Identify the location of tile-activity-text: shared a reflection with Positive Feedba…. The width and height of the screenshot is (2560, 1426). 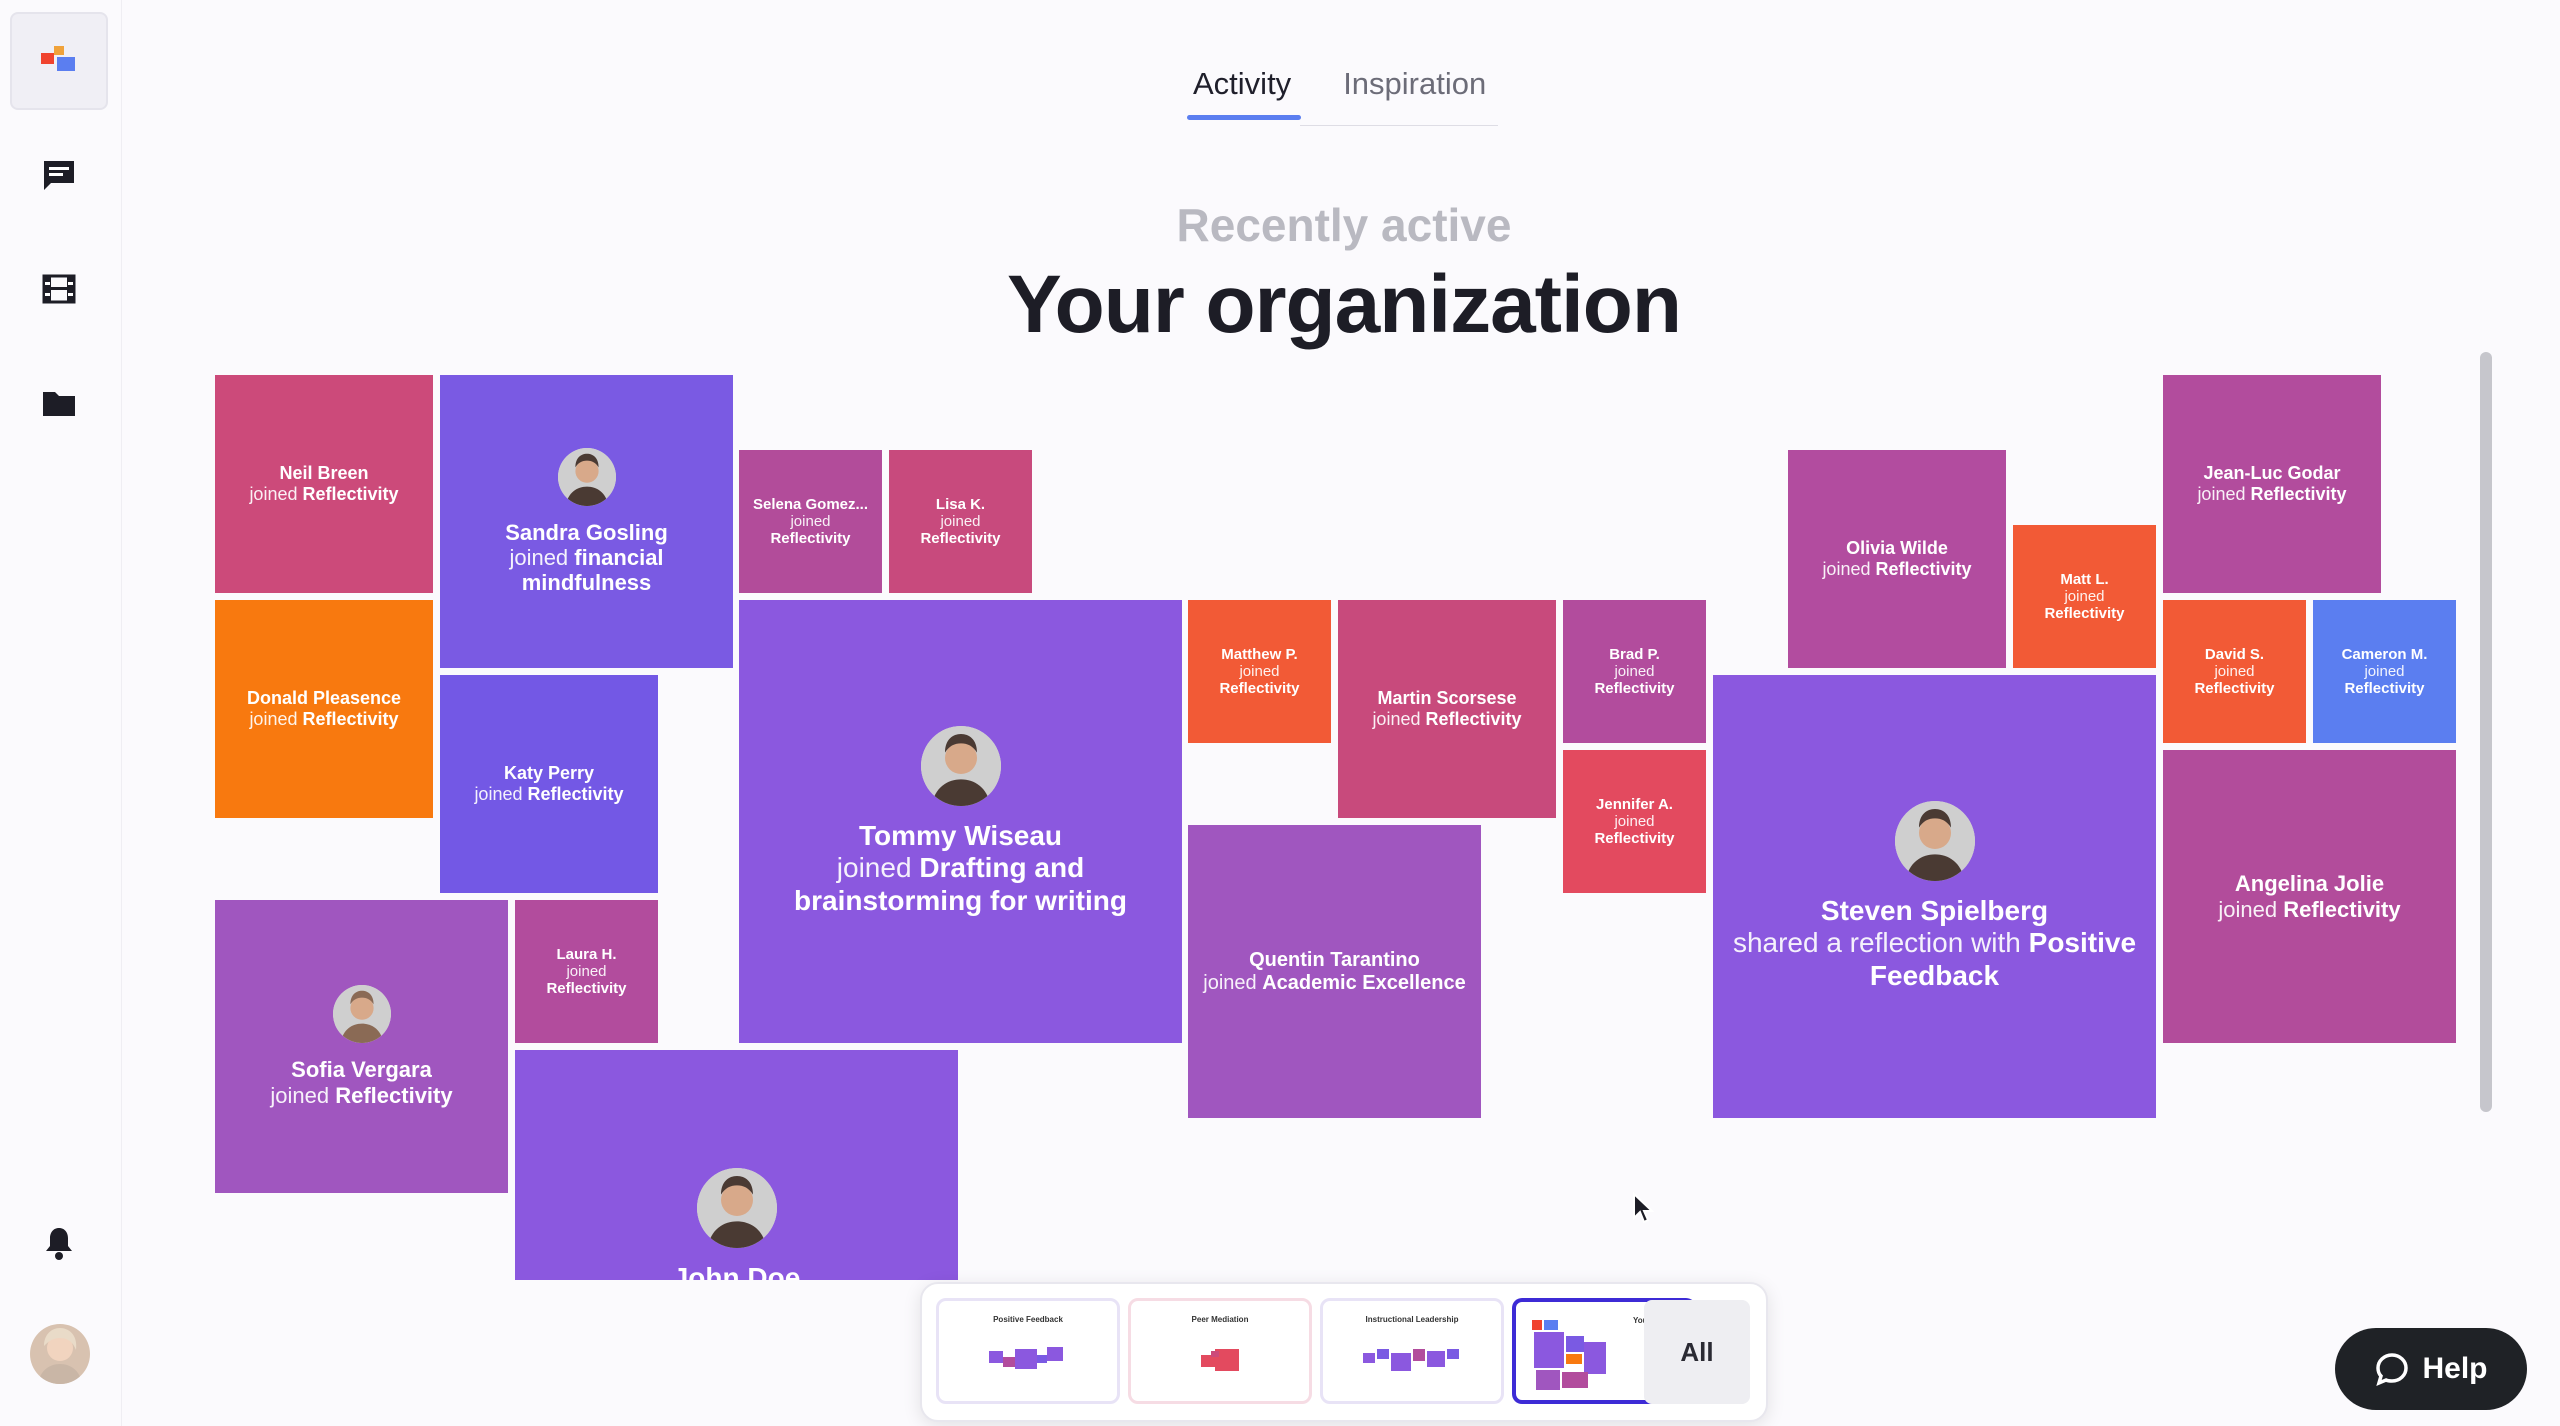
(1934, 959).